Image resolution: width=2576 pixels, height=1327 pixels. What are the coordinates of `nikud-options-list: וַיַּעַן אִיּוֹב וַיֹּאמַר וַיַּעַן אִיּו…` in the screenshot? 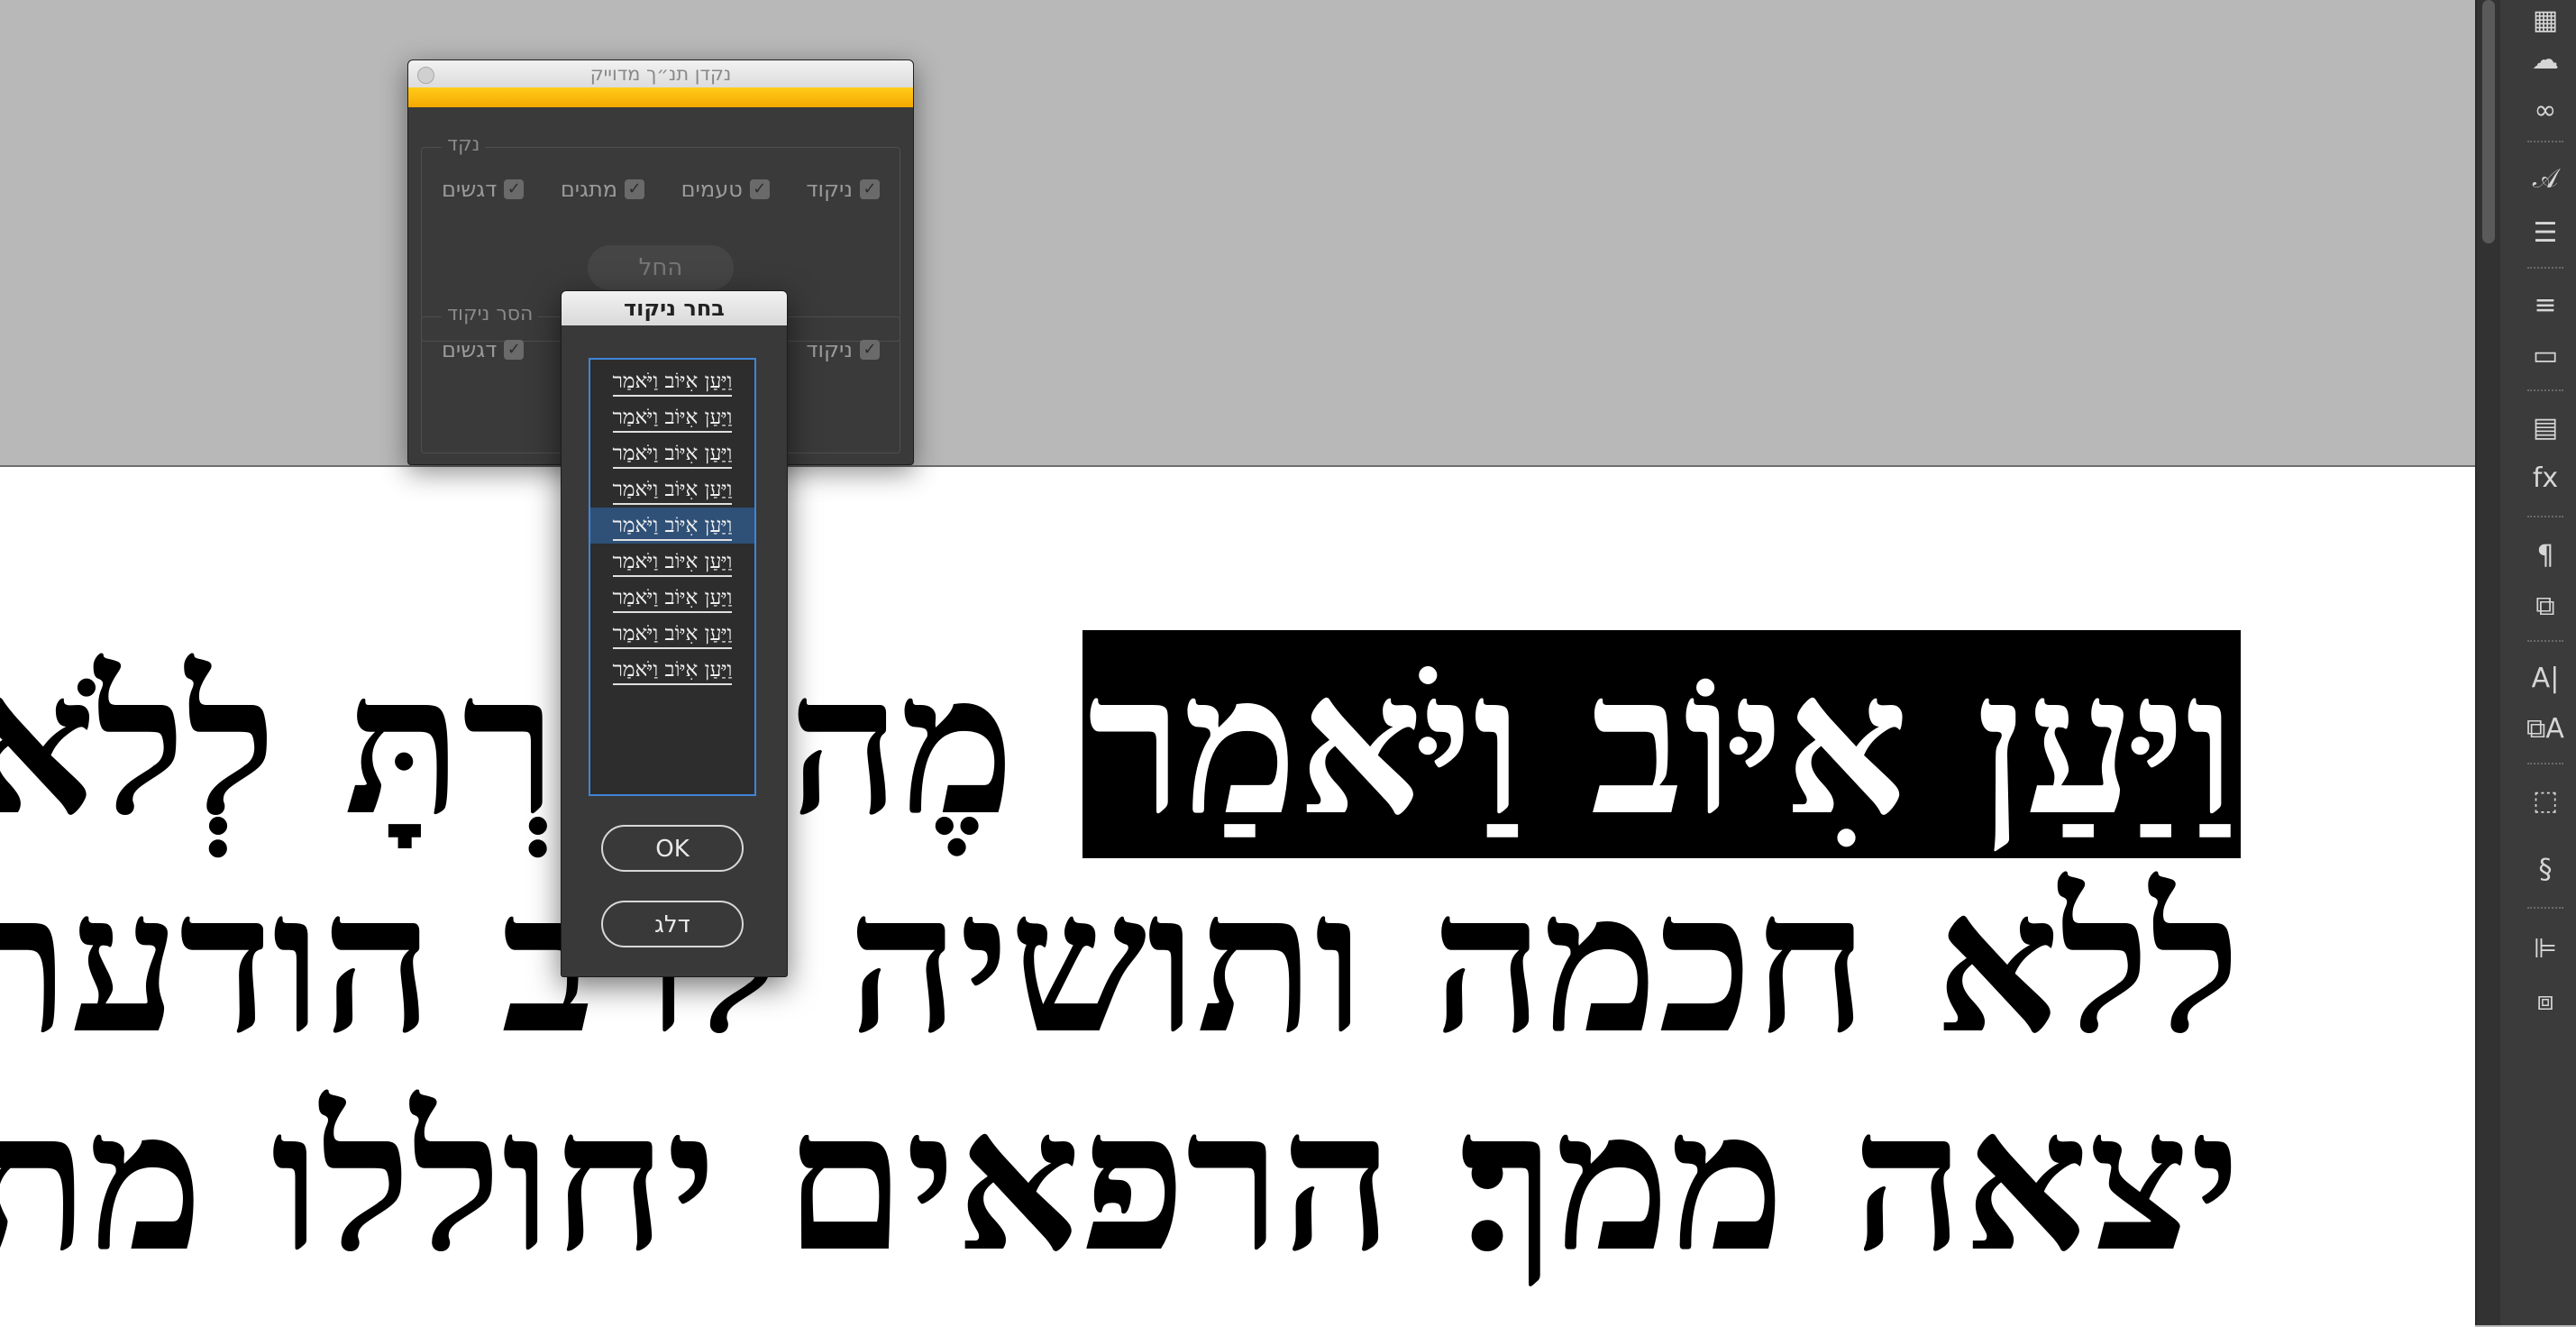 It's located at (672, 577).